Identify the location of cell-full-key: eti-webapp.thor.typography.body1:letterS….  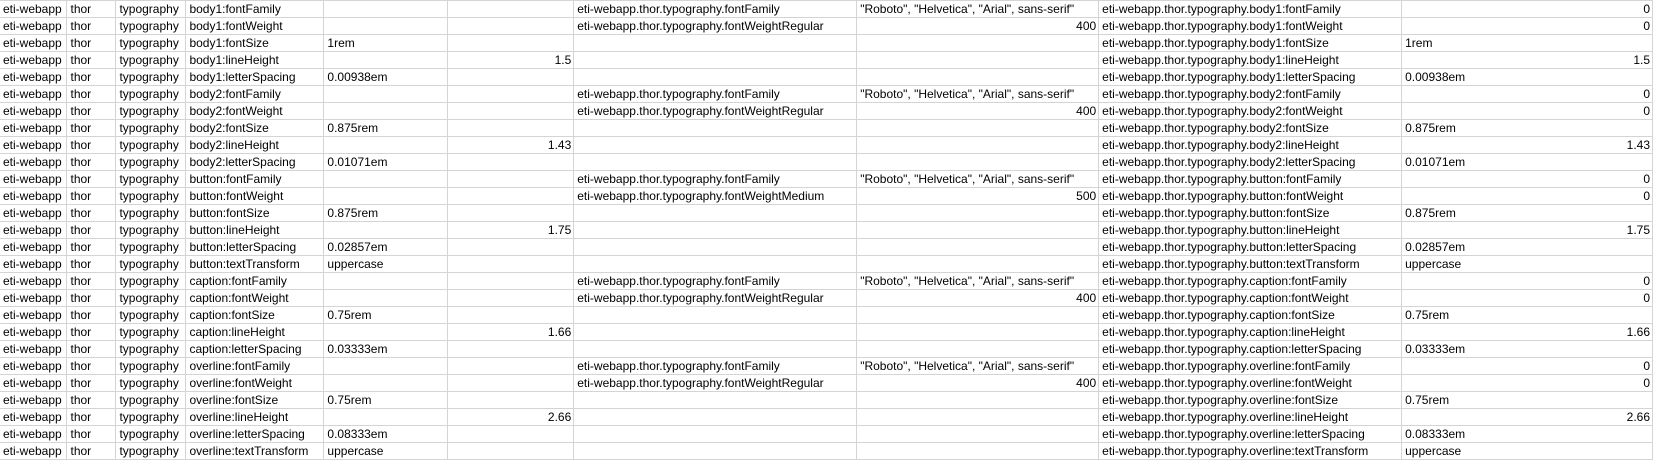
(1250, 77).